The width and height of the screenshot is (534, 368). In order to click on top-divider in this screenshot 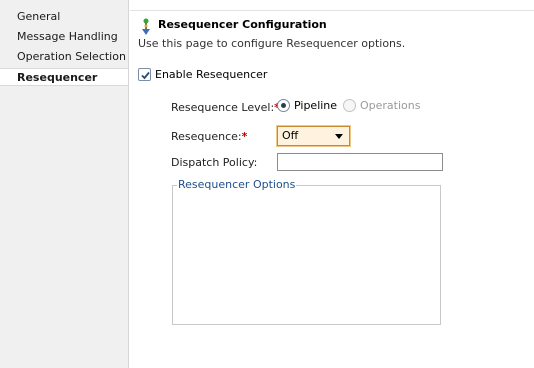, I will do `click(332, 10)`.